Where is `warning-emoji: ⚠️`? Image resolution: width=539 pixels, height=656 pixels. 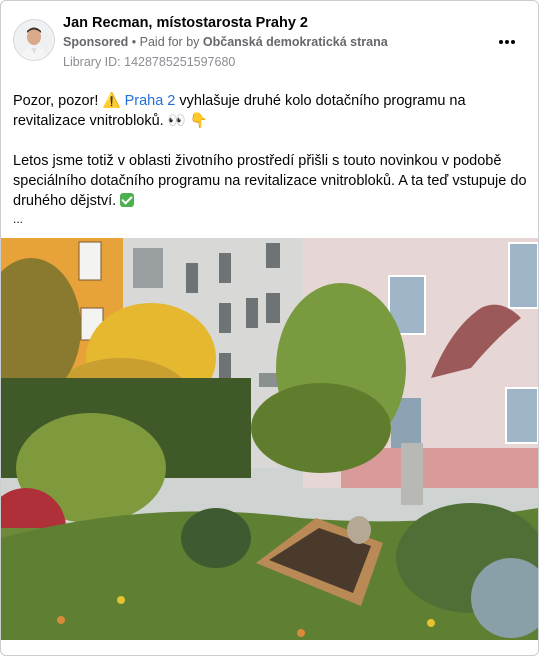 warning-emoji: ⚠️ is located at coordinates (111, 101).